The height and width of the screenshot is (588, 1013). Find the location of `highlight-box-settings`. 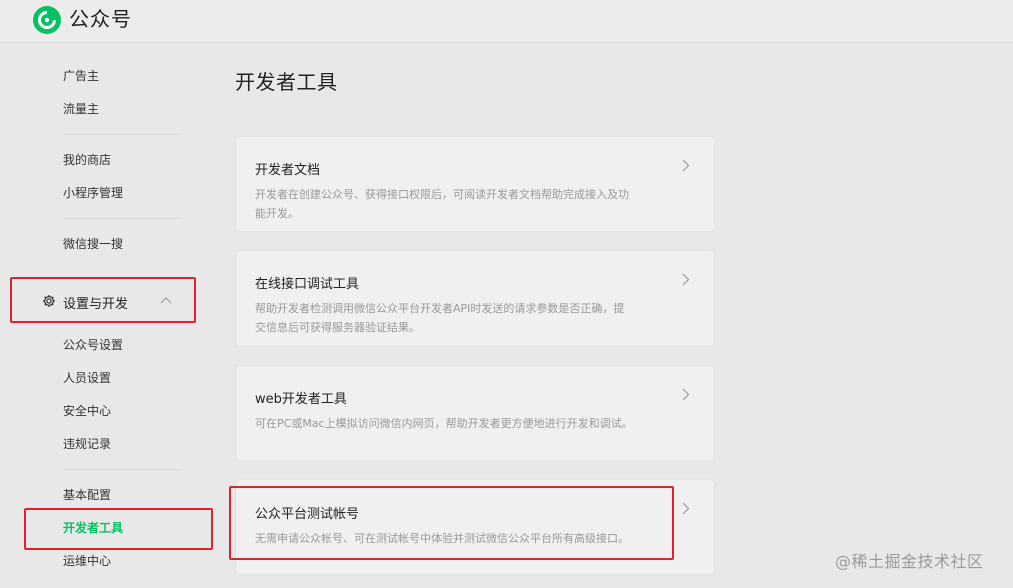

highlight-box-settings is located at coordinates (103, 300).